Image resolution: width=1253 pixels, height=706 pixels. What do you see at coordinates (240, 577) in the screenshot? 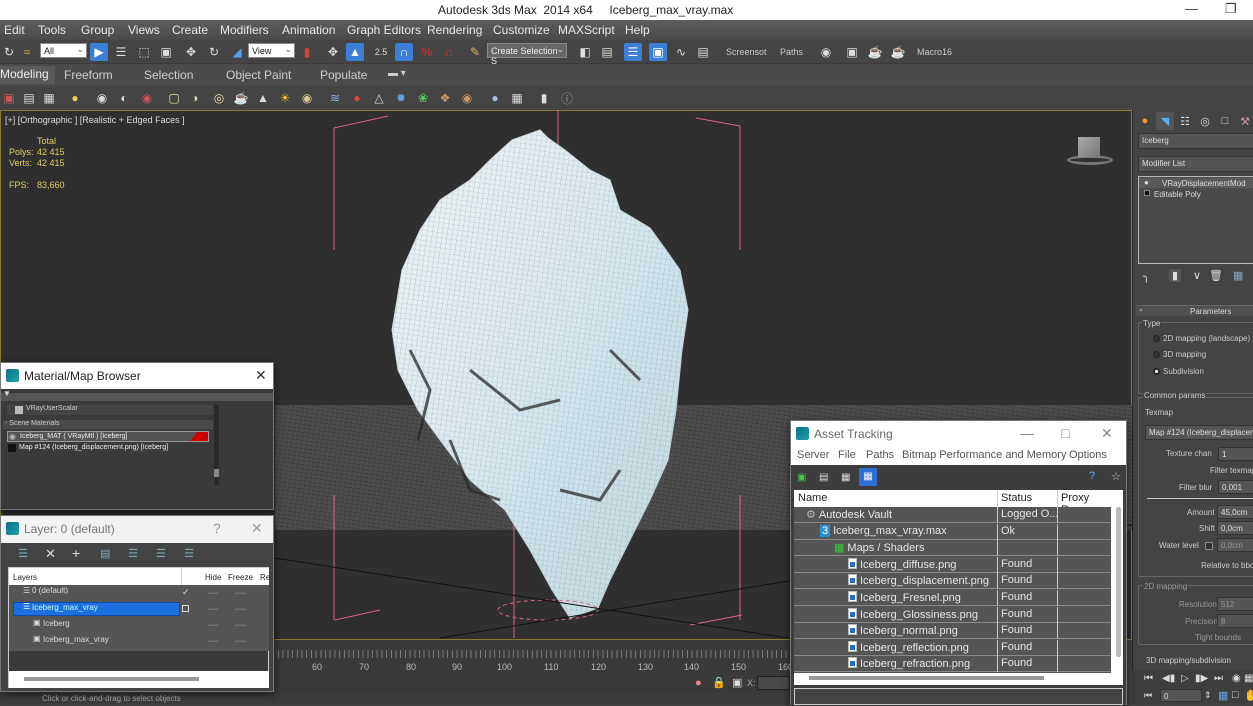
I see `column-freeze: Freeze` at bounding box center [240, 577].